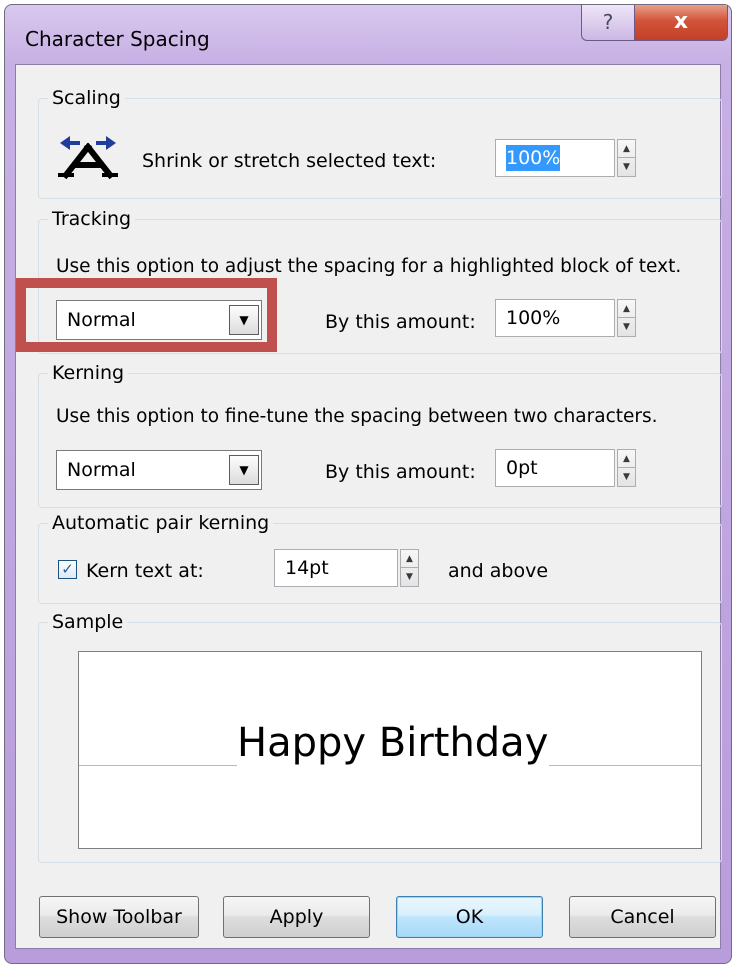 This screenshot has height=967, width=735. Describe the element at coordinates (608, 23) in the screenshot. I see `help-button: ?` at that location.